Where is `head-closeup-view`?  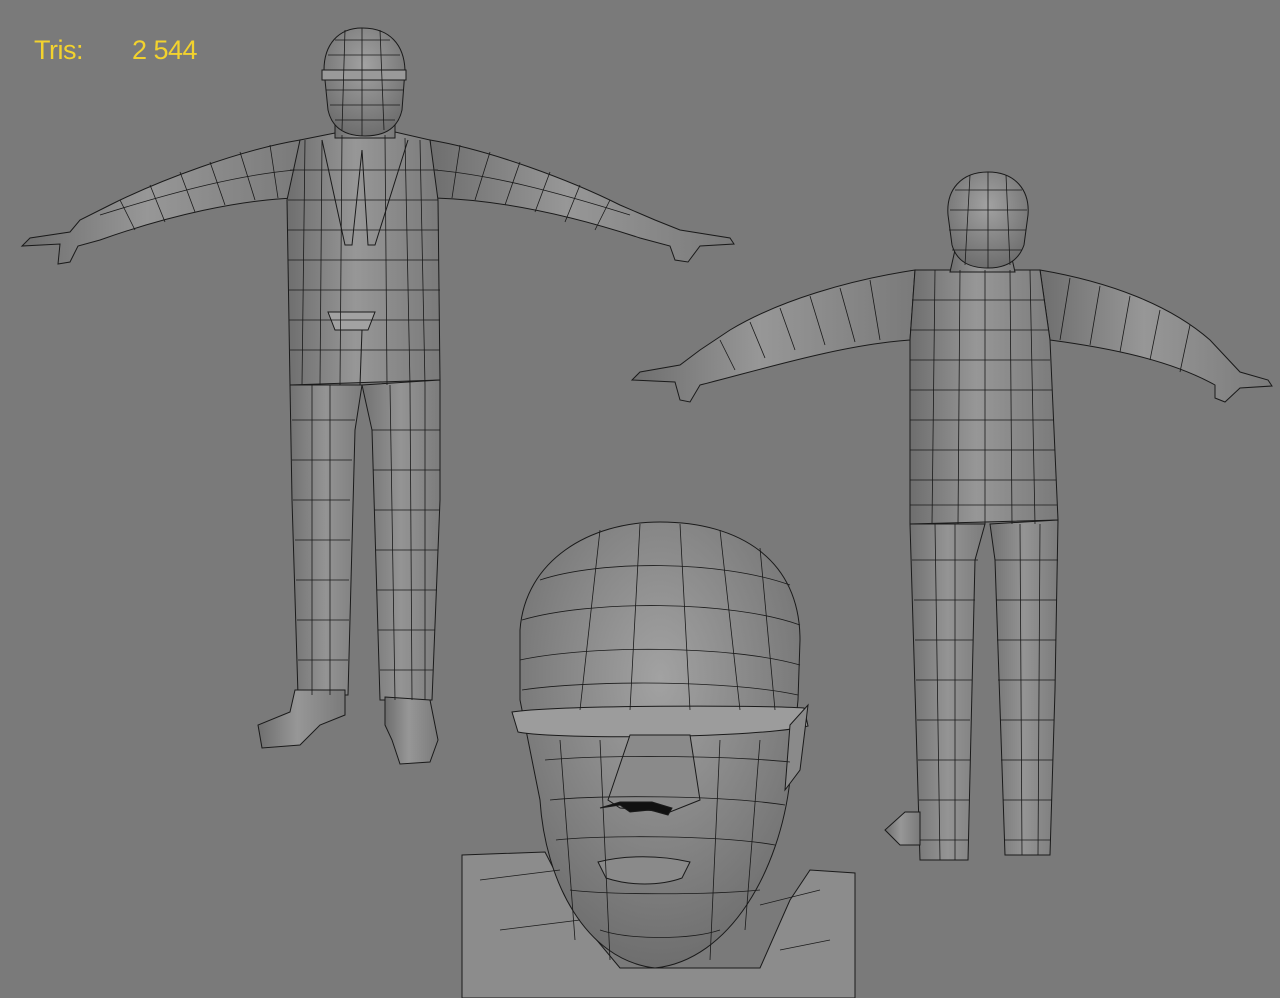
head-closeup-view is located at coordinates (658, 759).